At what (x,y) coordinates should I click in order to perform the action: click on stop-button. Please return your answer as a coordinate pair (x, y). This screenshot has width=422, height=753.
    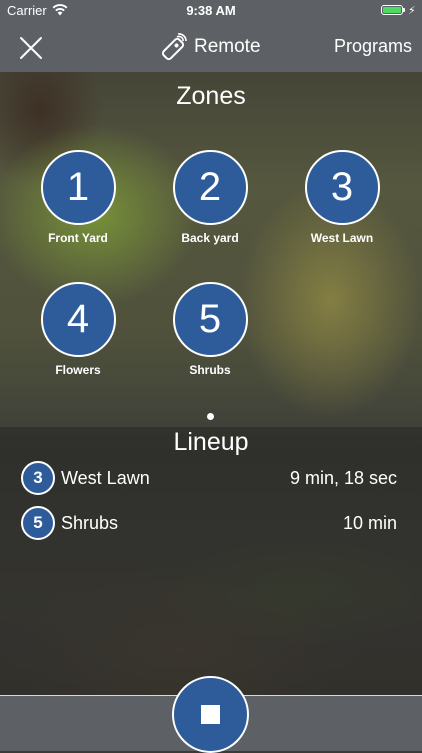
    Looking at the image, I should click on (210, 714).